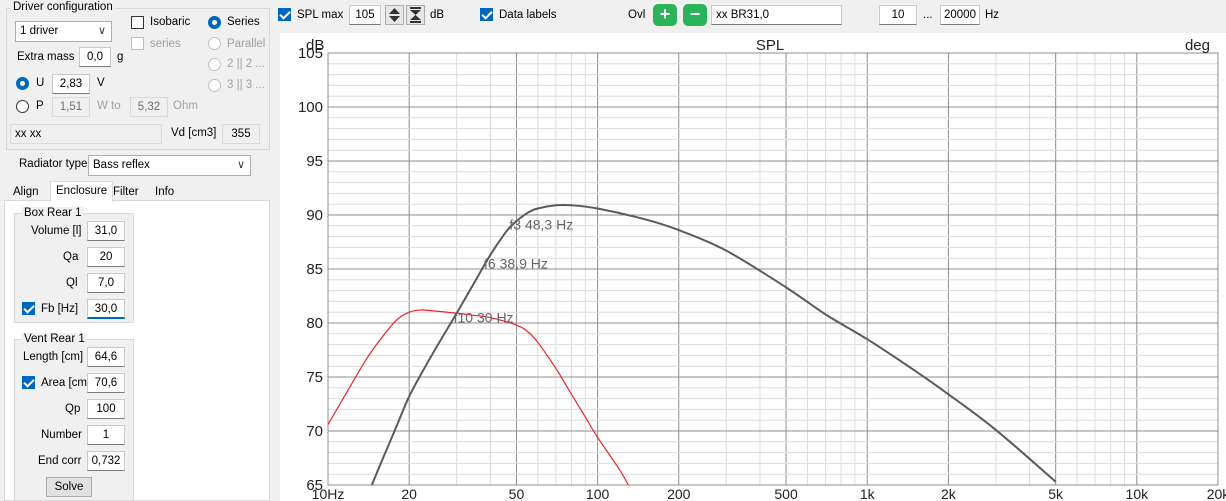  What do you see at coordinates (992, 15) in the screenshot?
I see `hz-unit-label: Hz` at bounding box center [992, 15].